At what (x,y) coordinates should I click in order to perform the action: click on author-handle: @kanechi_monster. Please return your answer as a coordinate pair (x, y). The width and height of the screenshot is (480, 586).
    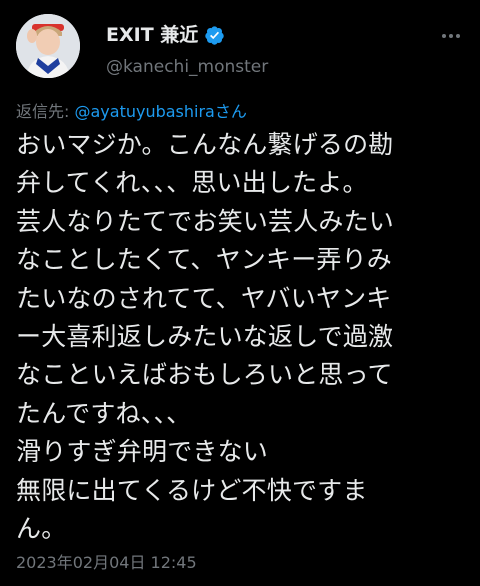
    Looking at the image, I should click on (187, 67).